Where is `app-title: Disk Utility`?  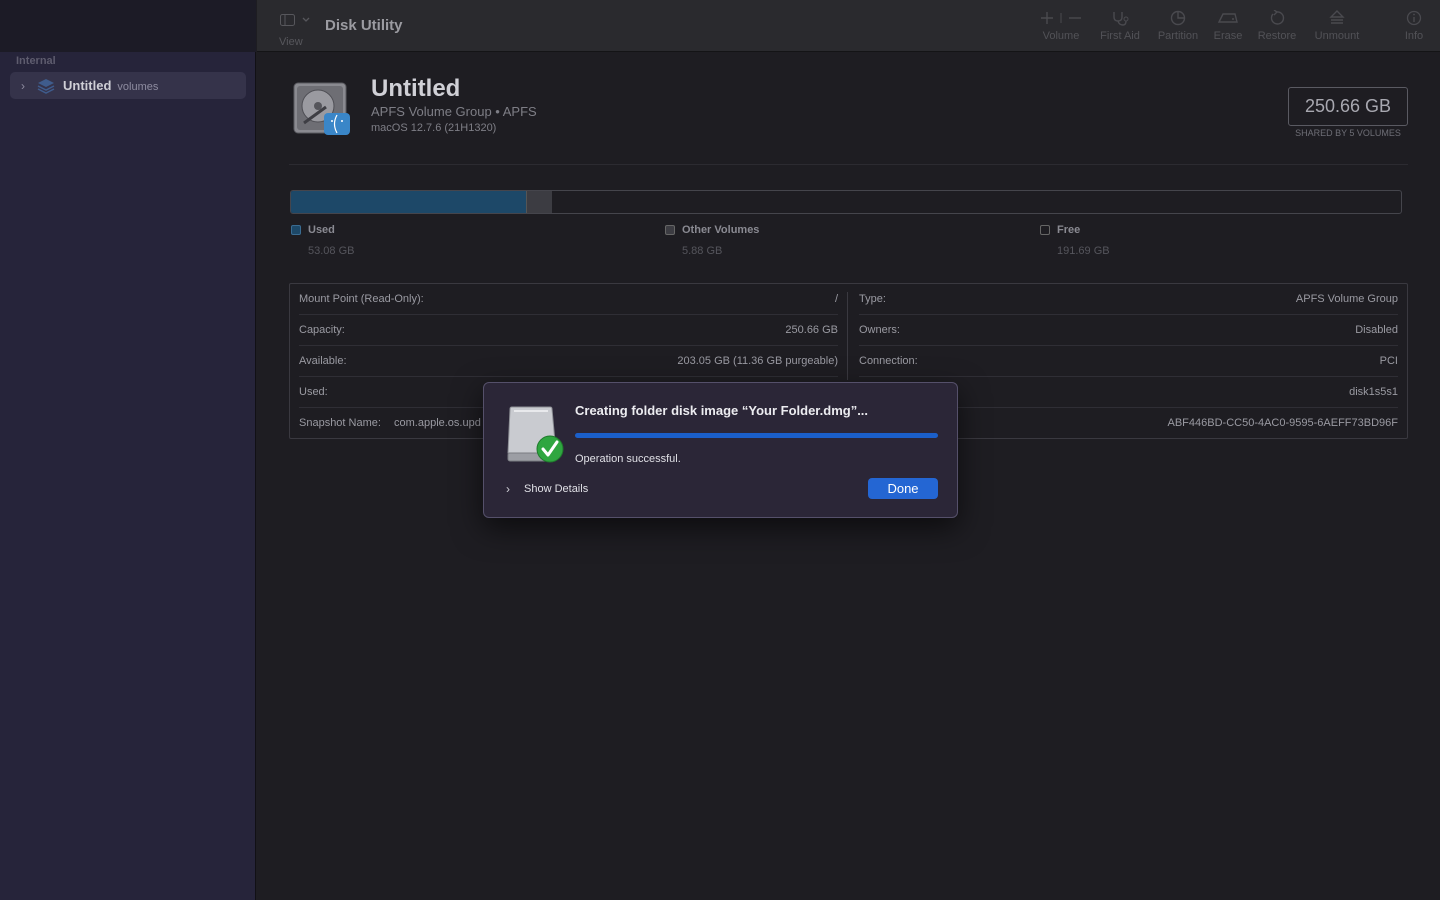 app-title: Disk Utility is located at coordinates (364, 25).